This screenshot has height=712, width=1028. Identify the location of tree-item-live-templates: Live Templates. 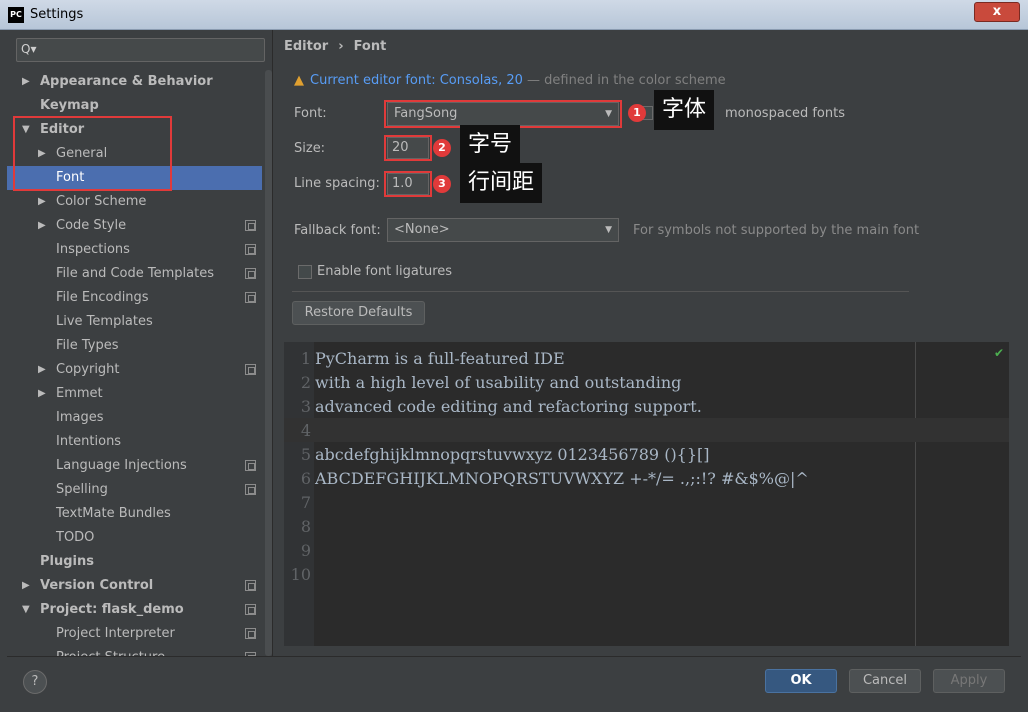
(134, 322).